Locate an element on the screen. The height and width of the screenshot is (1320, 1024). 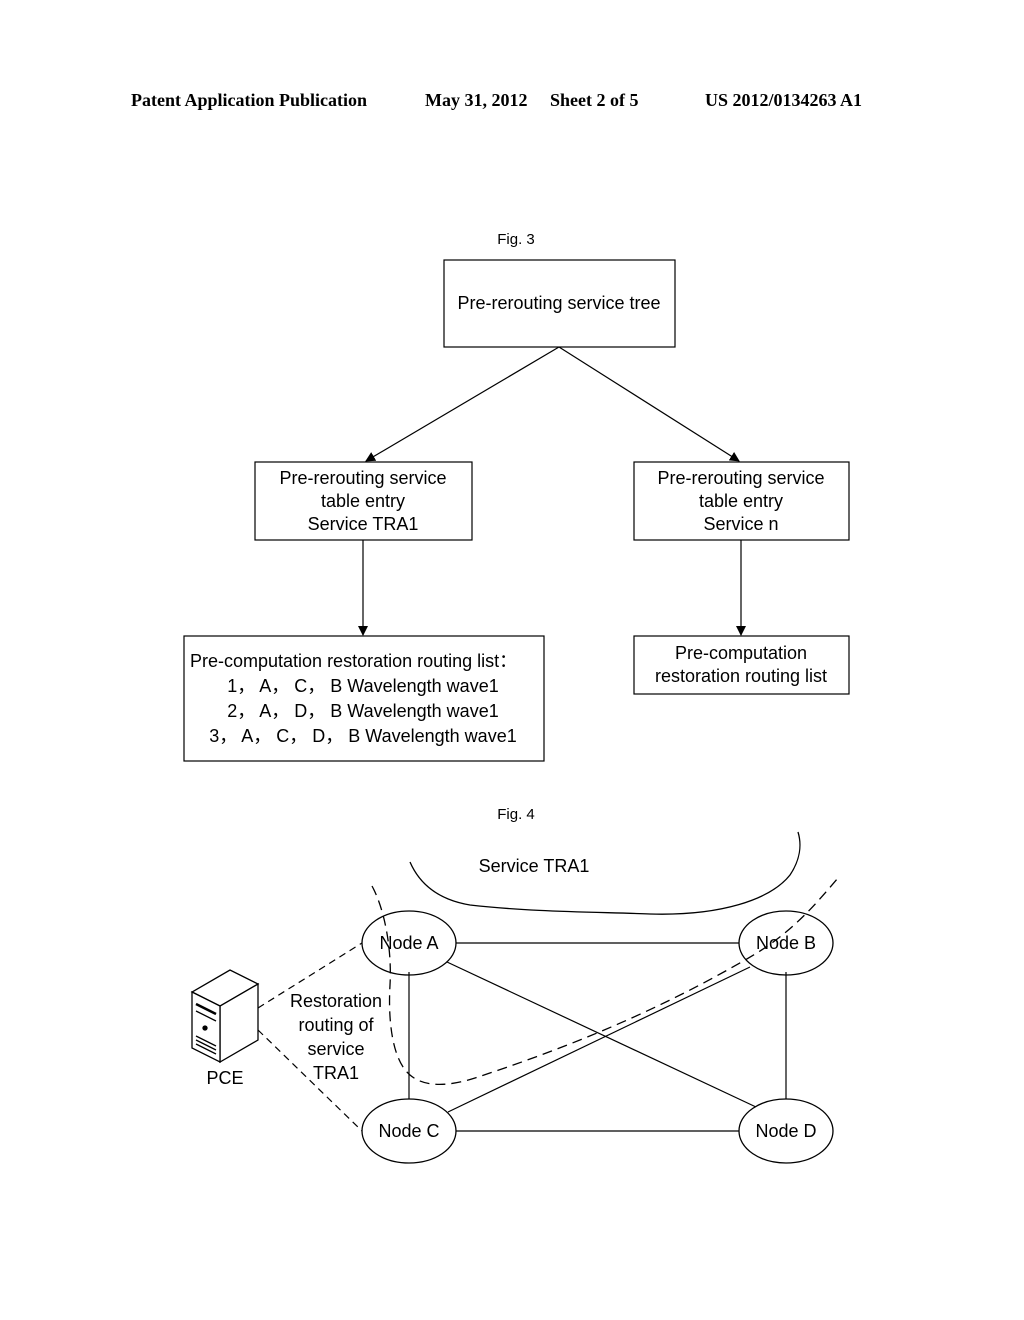
restoration-label-line-4: TRA1 is located at coordinates (336, 1073).